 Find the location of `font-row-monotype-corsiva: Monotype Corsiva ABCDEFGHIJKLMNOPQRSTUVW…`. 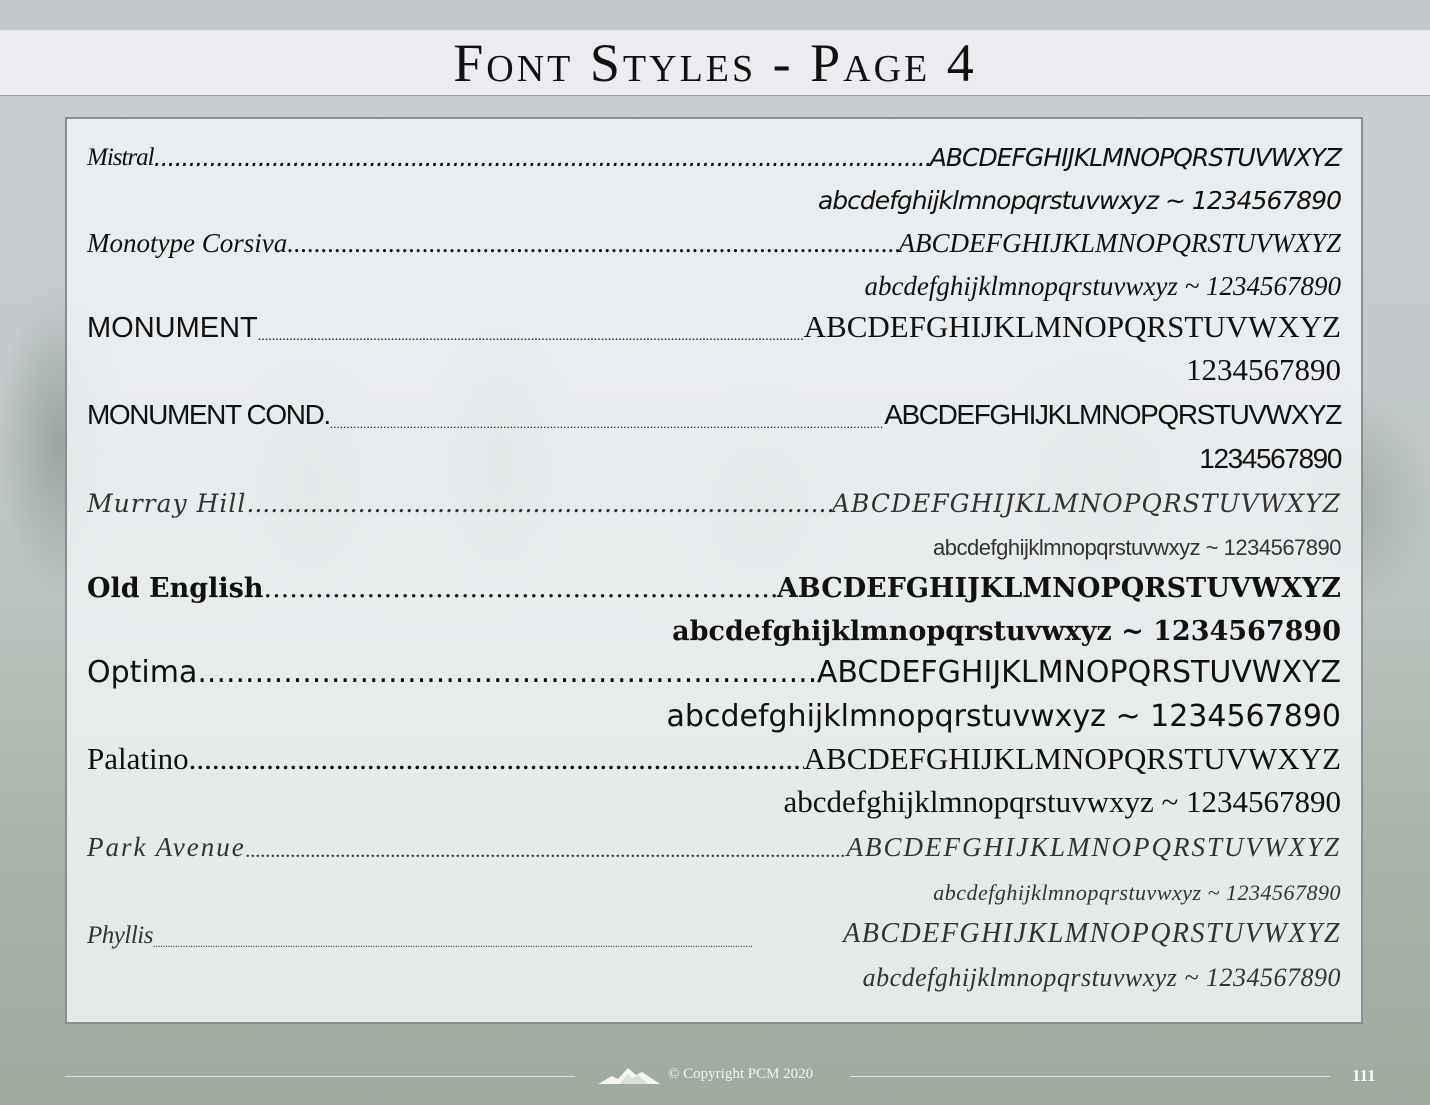

font-row-monotype-corsiva: Monotype Corsiva ABCDEFGHIJKLMNOPQRSTUVW… is located at coordinates (714, 236).